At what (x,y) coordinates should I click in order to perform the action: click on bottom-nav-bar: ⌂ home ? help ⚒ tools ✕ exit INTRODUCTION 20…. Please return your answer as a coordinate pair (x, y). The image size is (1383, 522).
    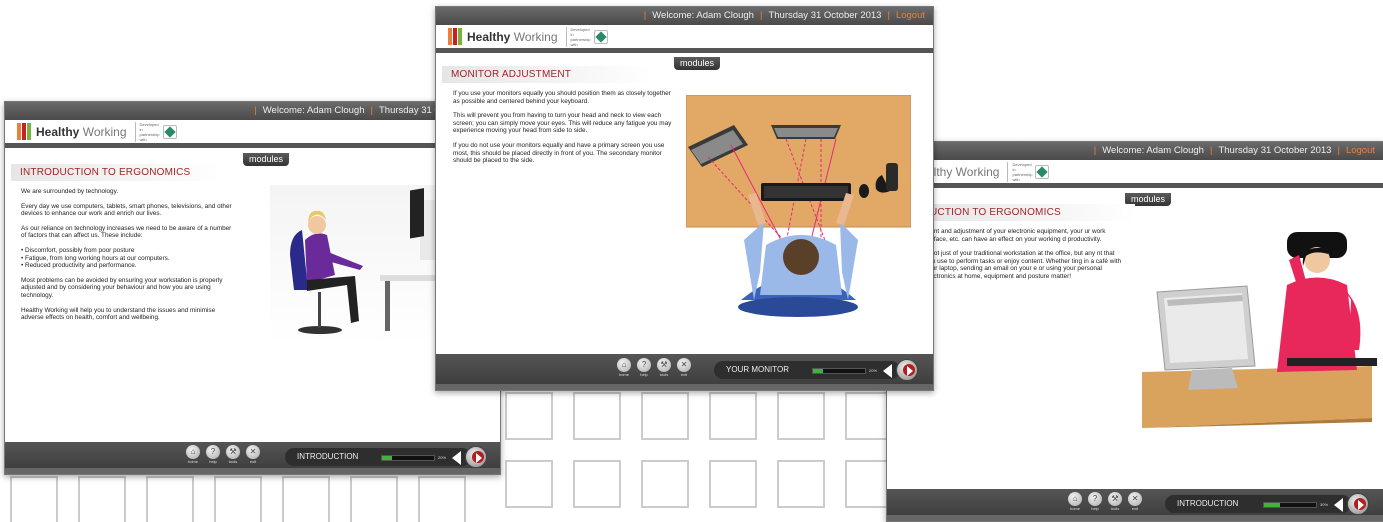
    Looking at the image, I should click on (252, 458).